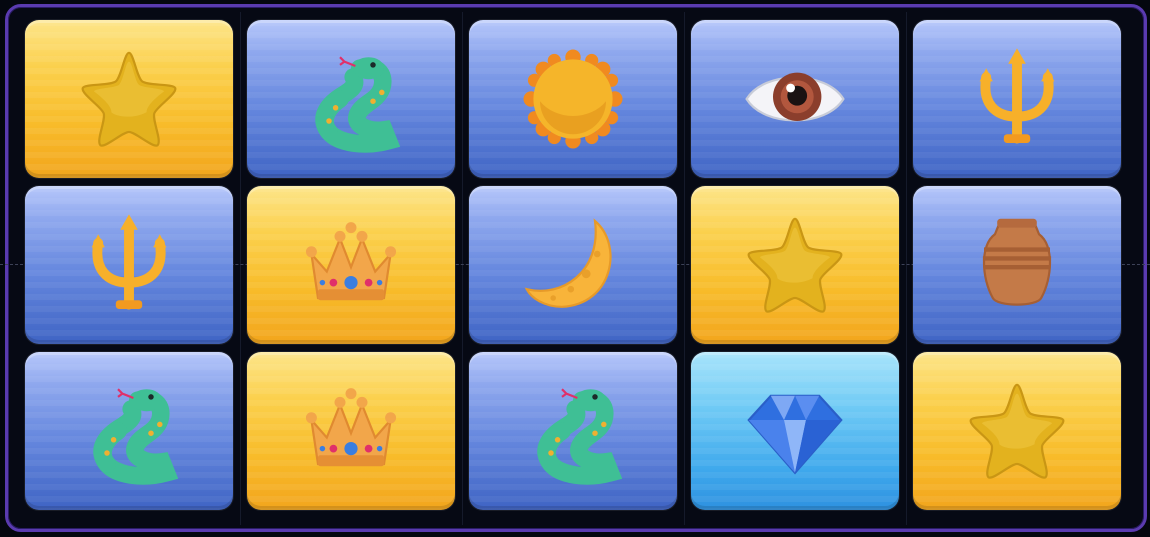 The width and height of the screenshot is (1150, 537). I want to click on slot-tile-r2-c5, so click(1017, 265).